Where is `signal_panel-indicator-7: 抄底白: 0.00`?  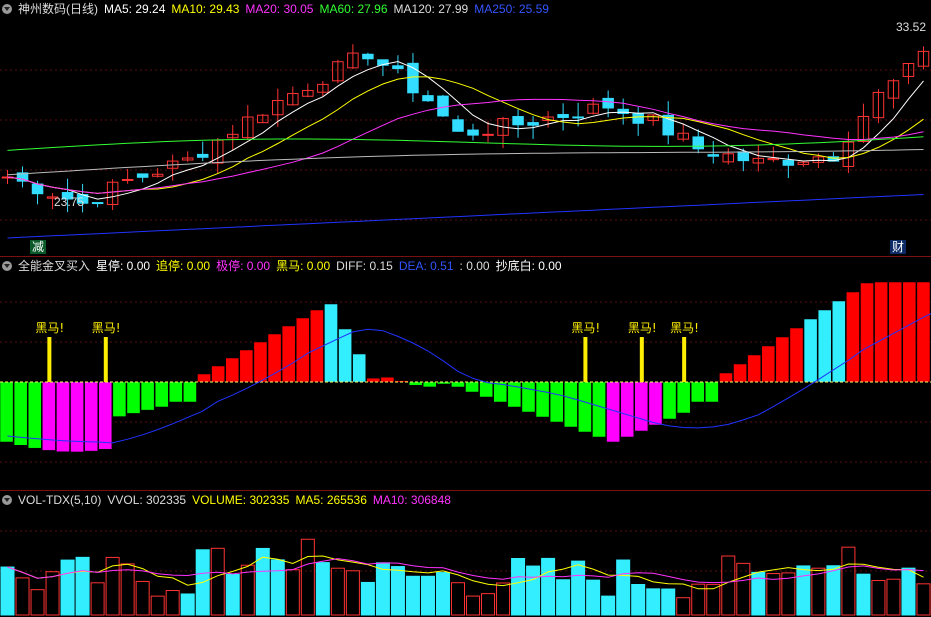
signal_panel-indicator-7: 抄底白: 0.00 is located at coordinates (529, 266).